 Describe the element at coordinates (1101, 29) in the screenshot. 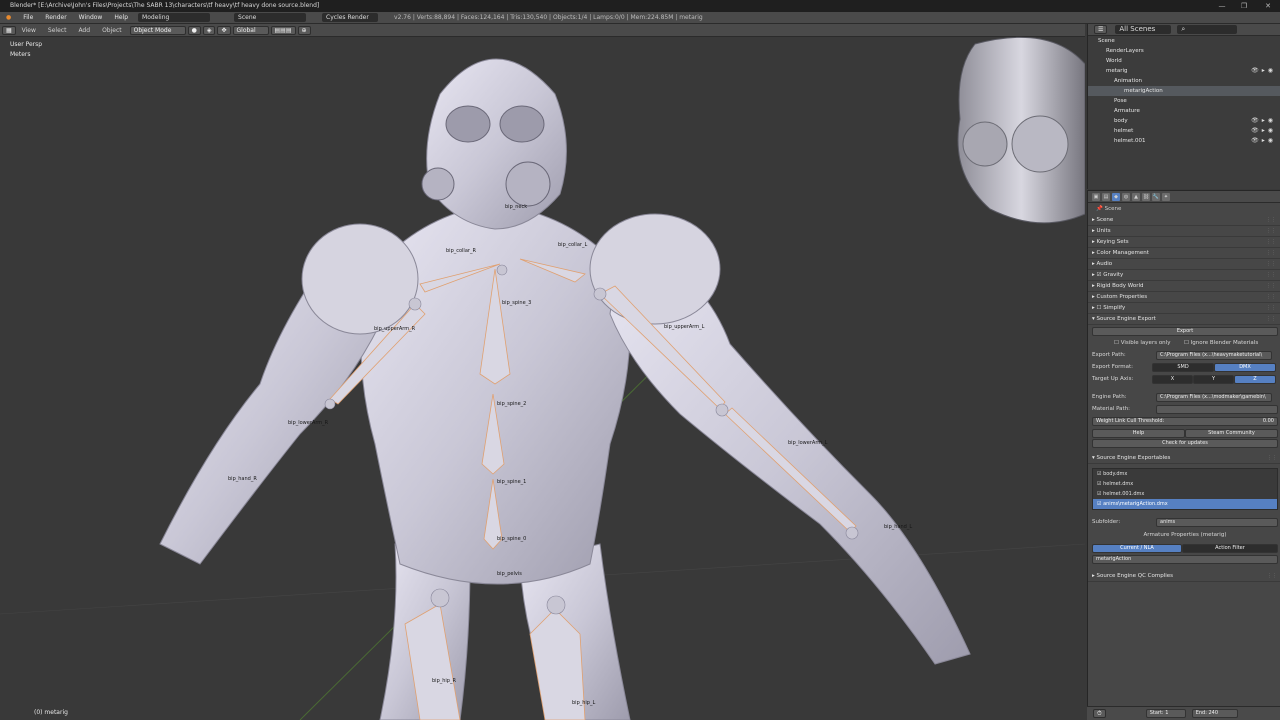

I see `outliner-editor-icon: ☰` at that location.